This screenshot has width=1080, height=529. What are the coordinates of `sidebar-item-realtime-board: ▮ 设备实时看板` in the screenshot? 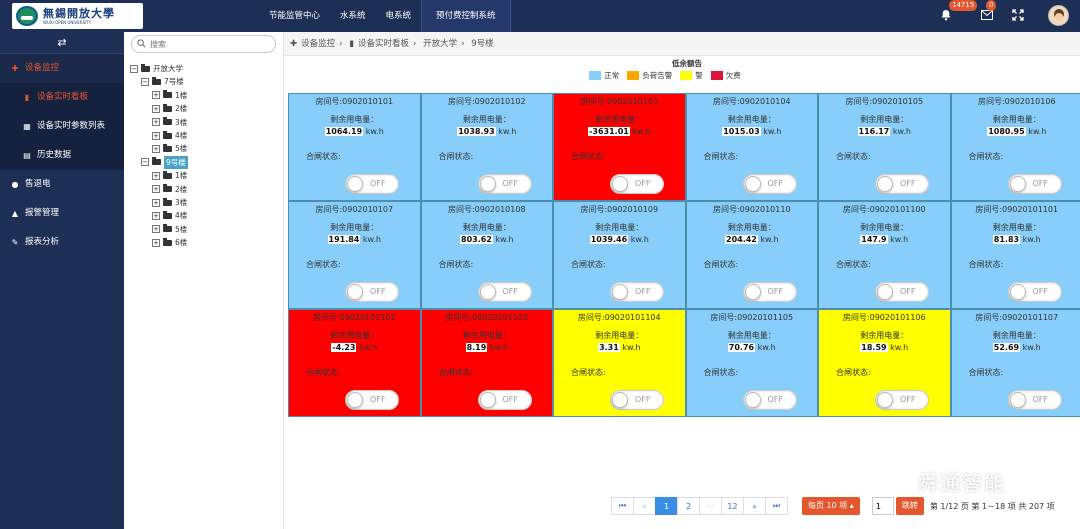 It's located at (62, 97).